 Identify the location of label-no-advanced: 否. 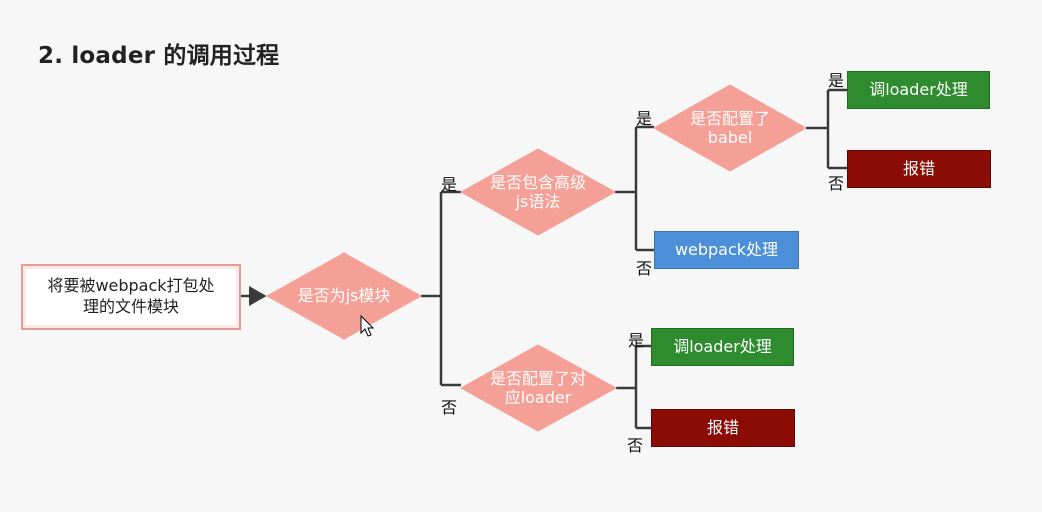
(644, 268).